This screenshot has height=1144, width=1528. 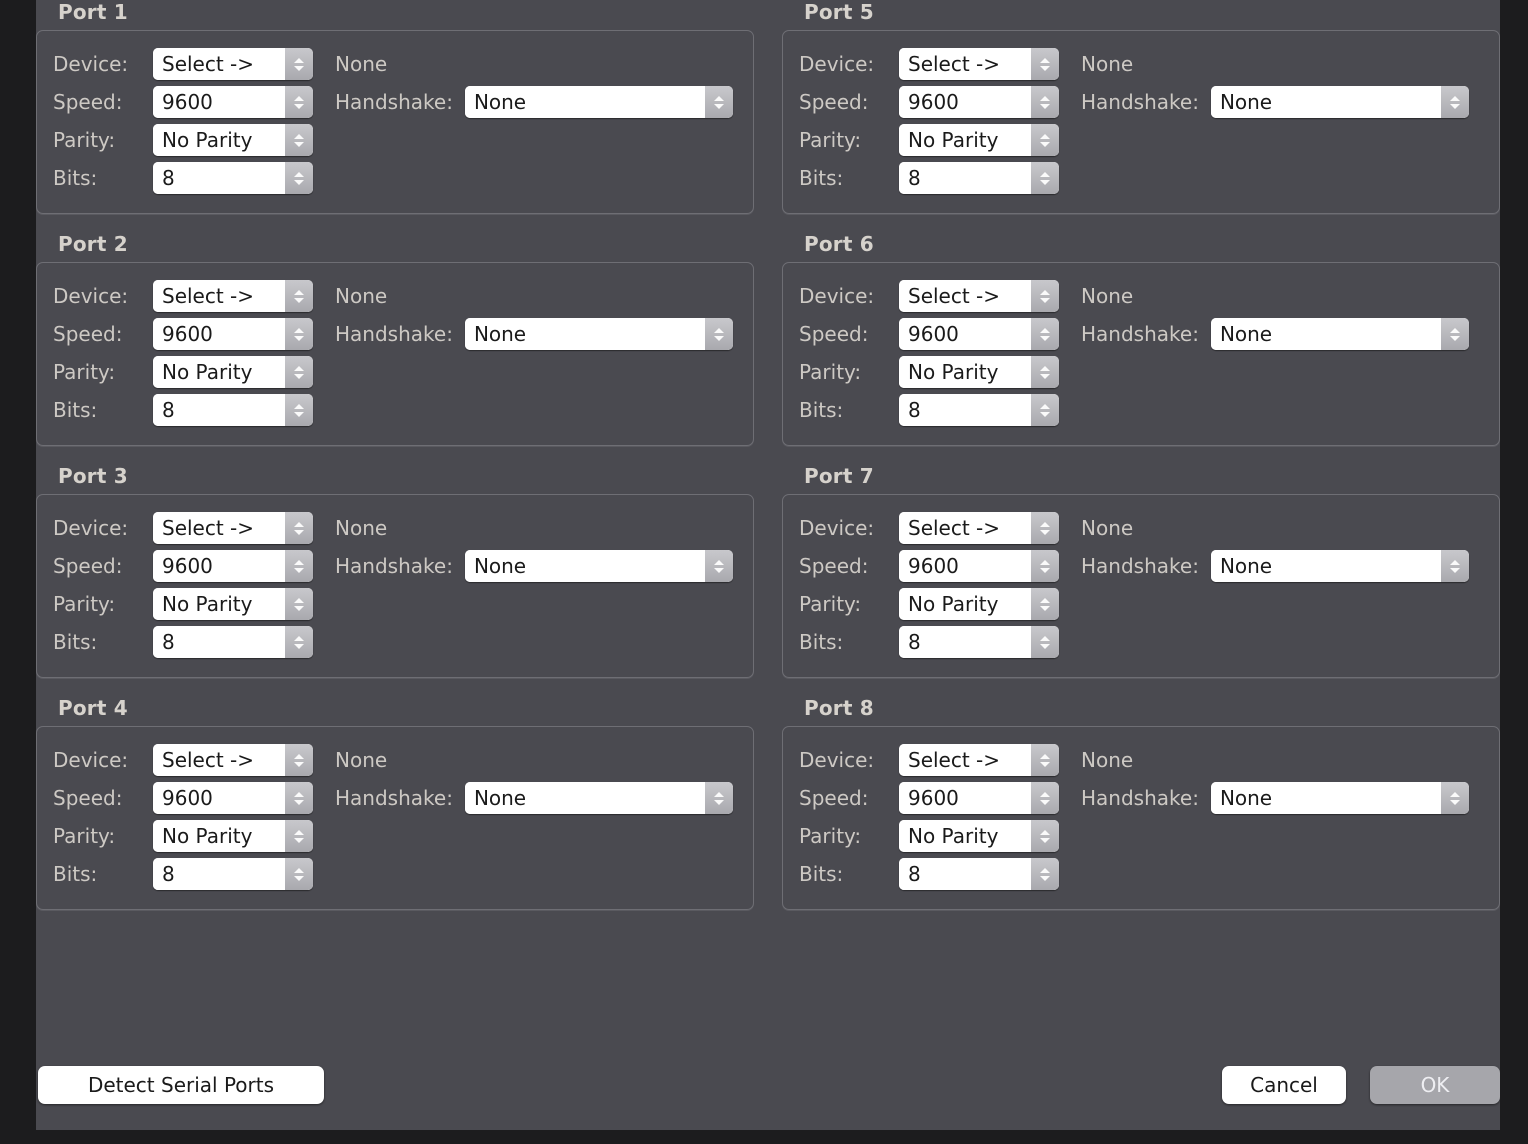 I want to click on device-label: Device:, so click(x=91, y=528).